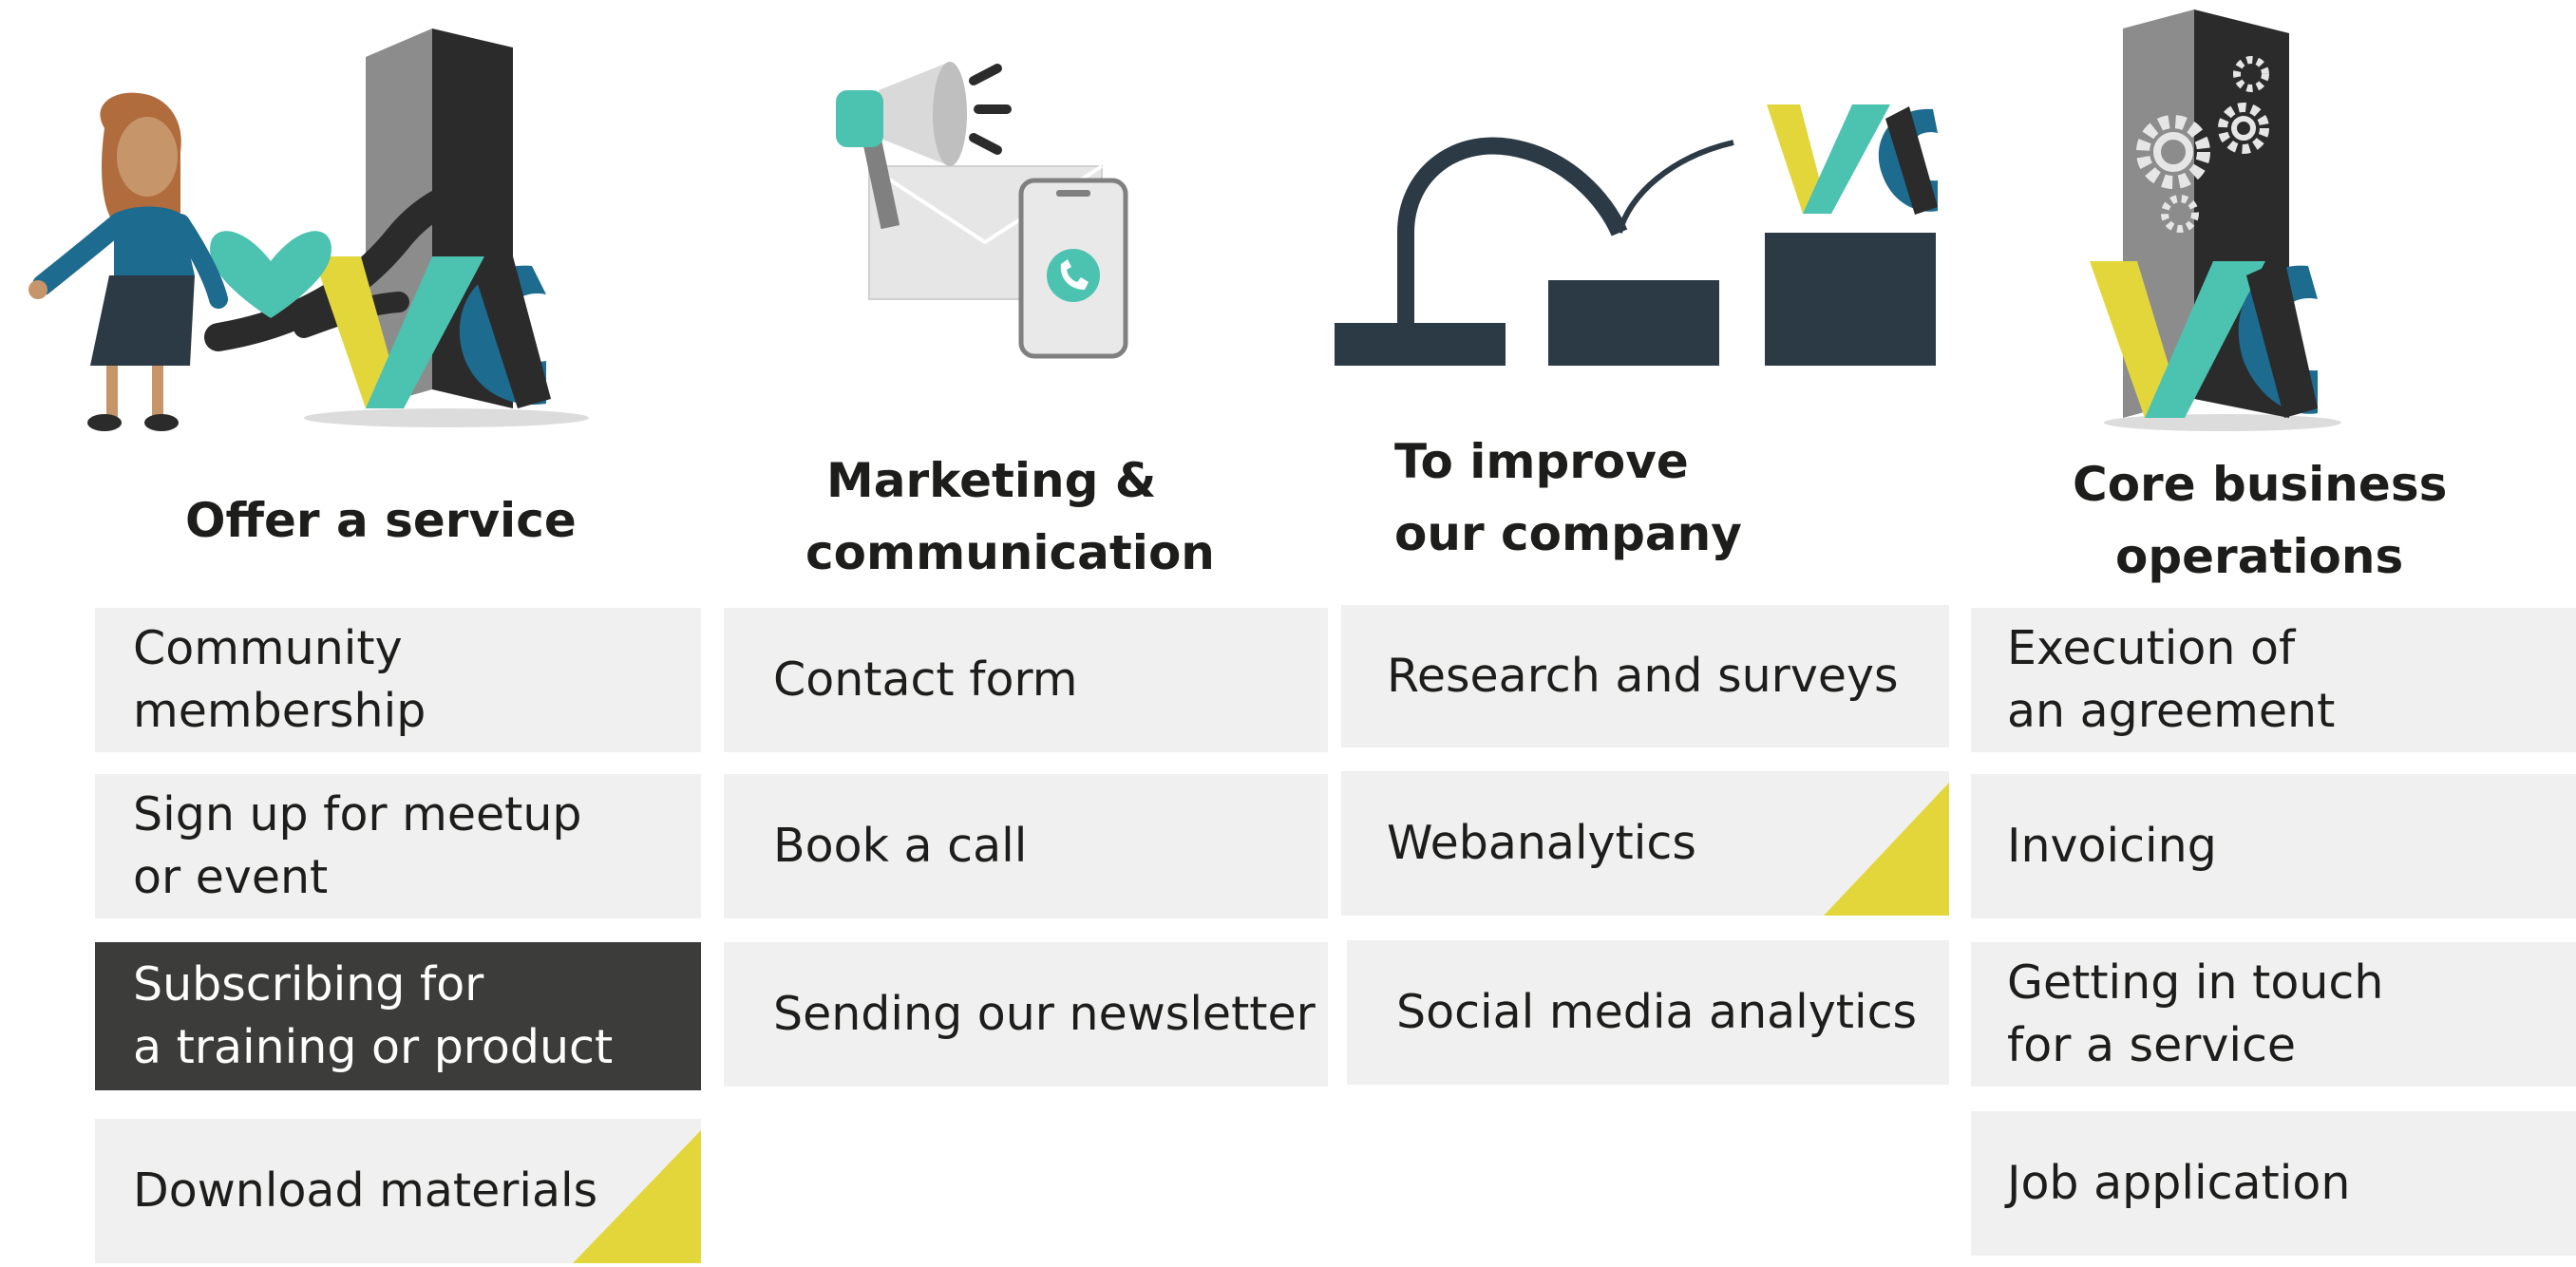  Describe the element at coordinates (2260, 520) in the screenshot. I see `column-heading-core-business-operations: Core business operations` at that location.